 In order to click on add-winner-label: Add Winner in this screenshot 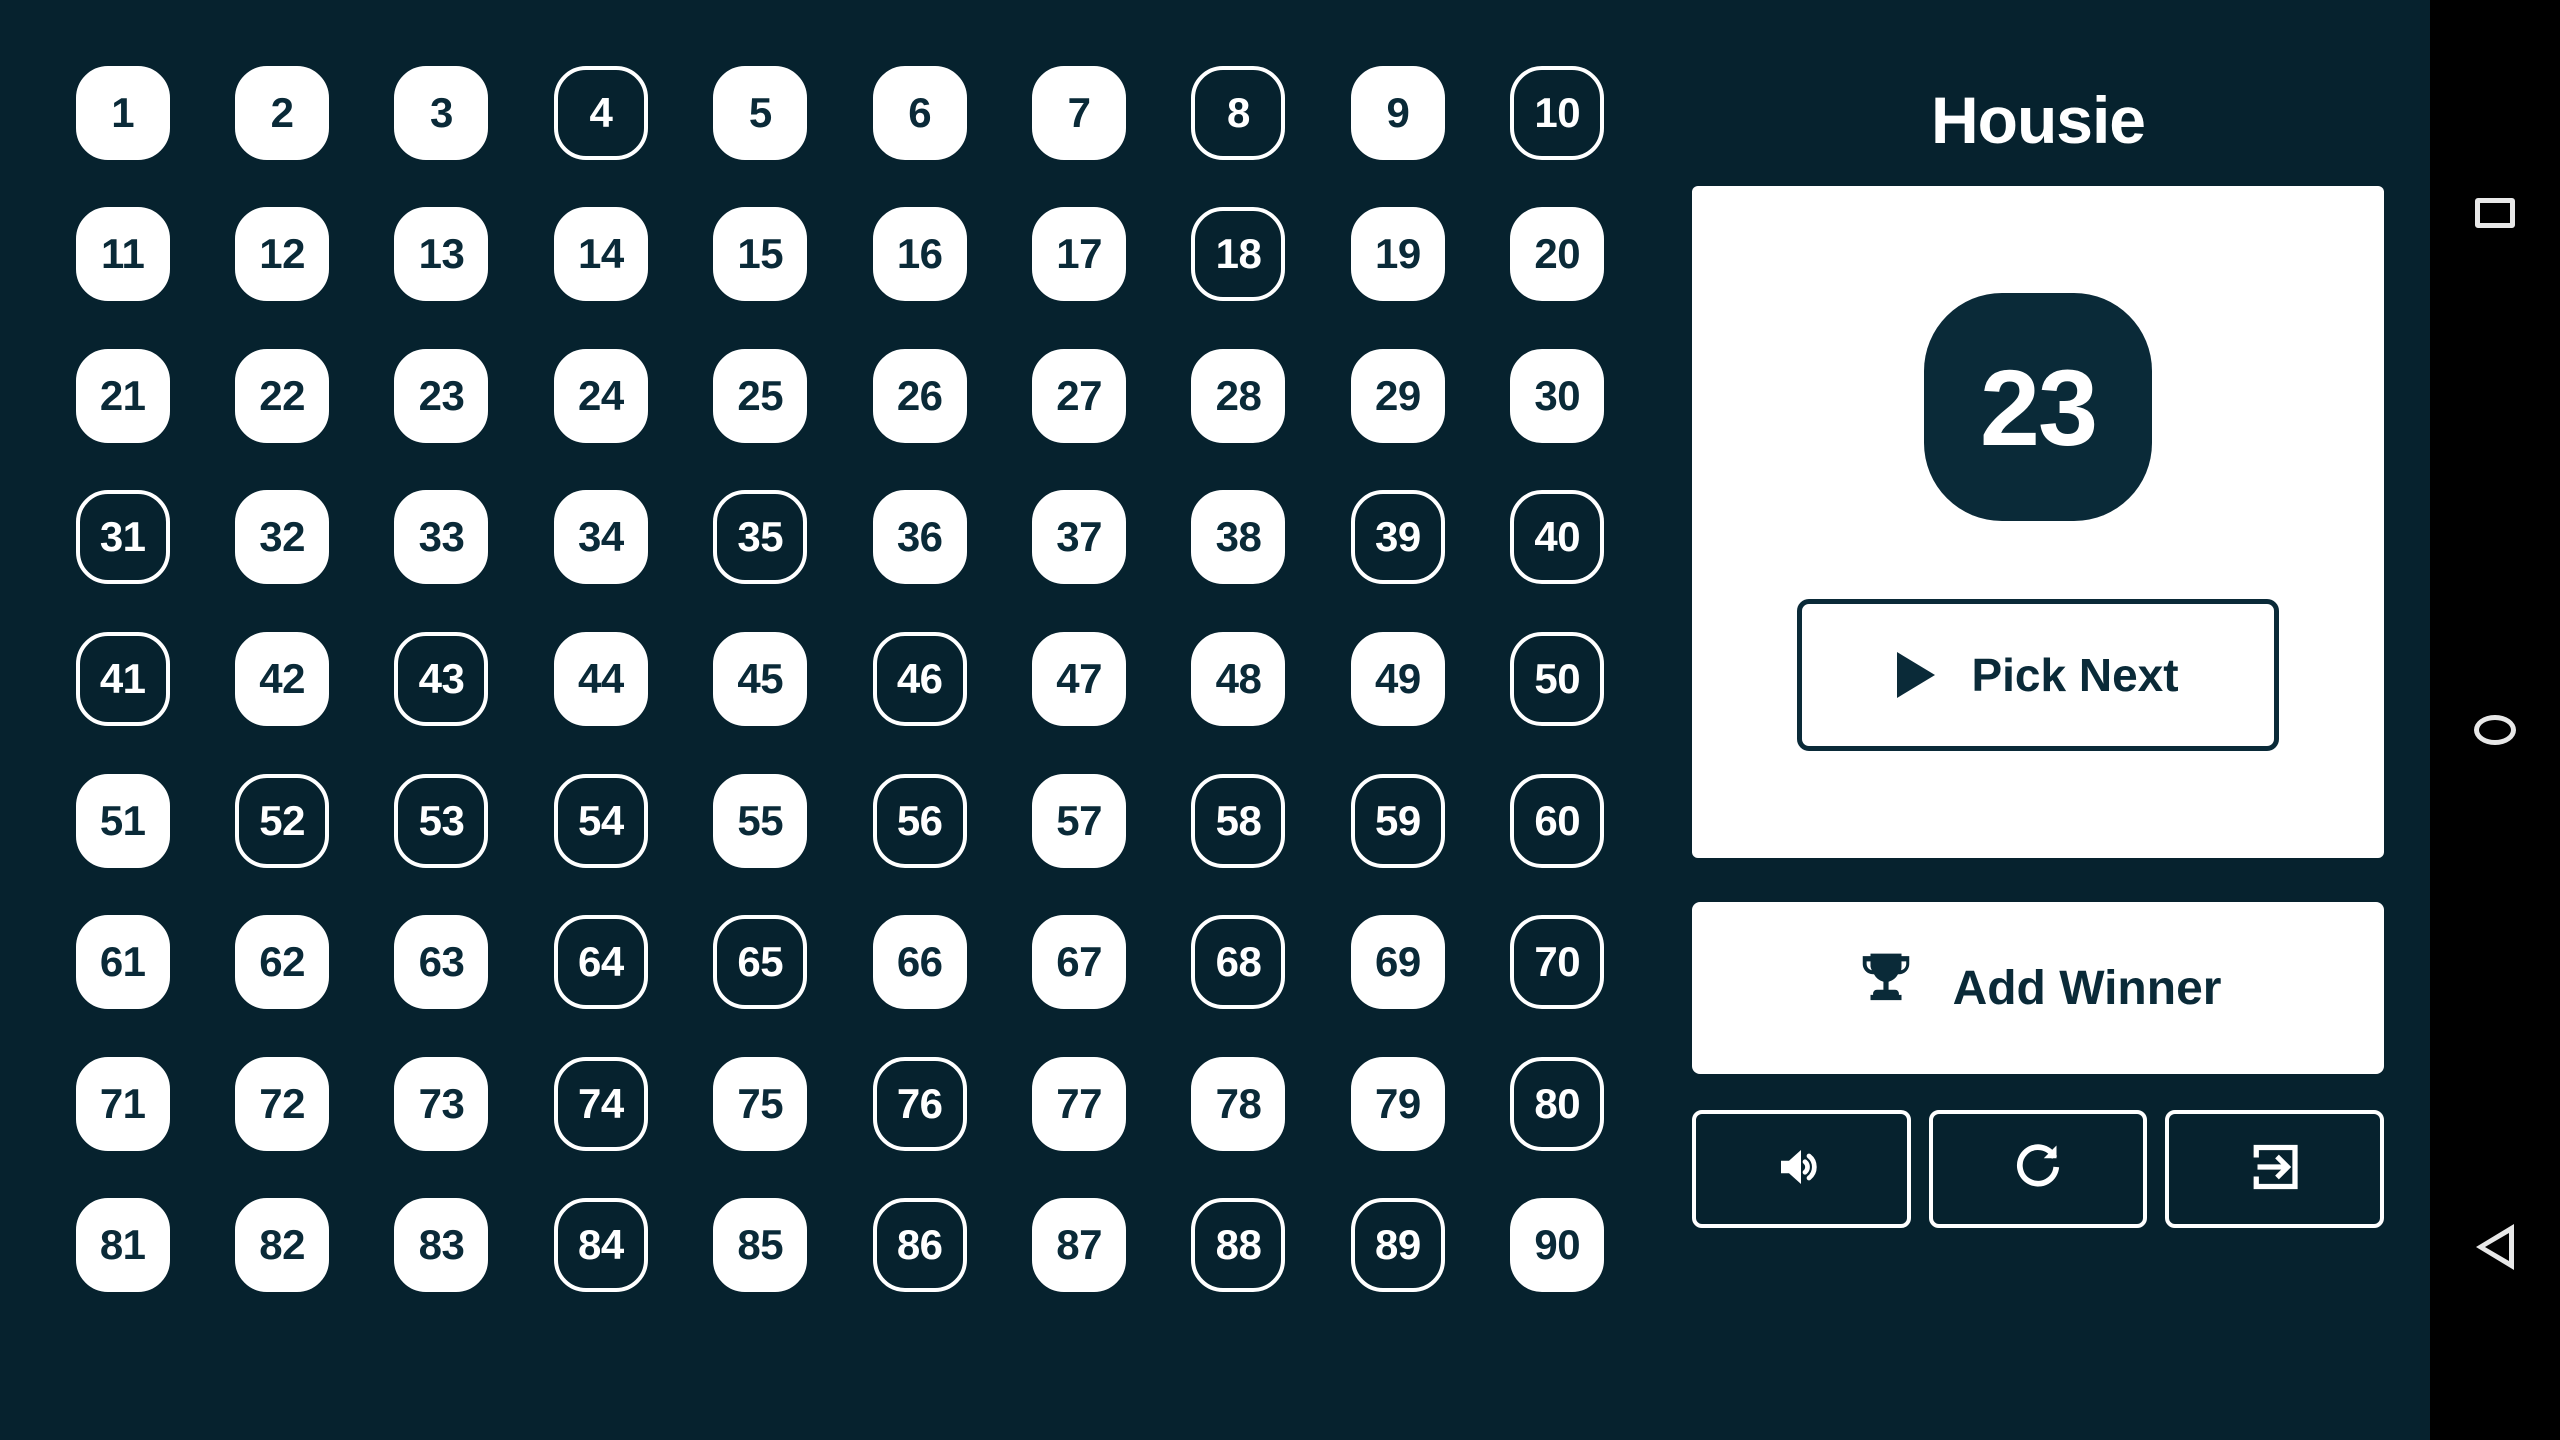, I will do `click(2087, 988)`.